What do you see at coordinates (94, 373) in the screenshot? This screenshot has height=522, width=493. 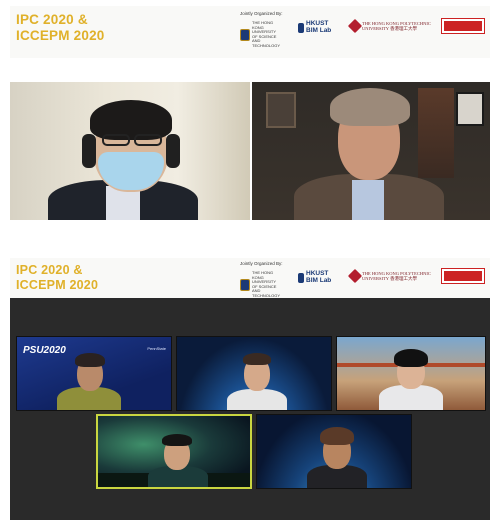 I see `participant-tile: PSU2020 PennState` at bounding box center [94, 373].